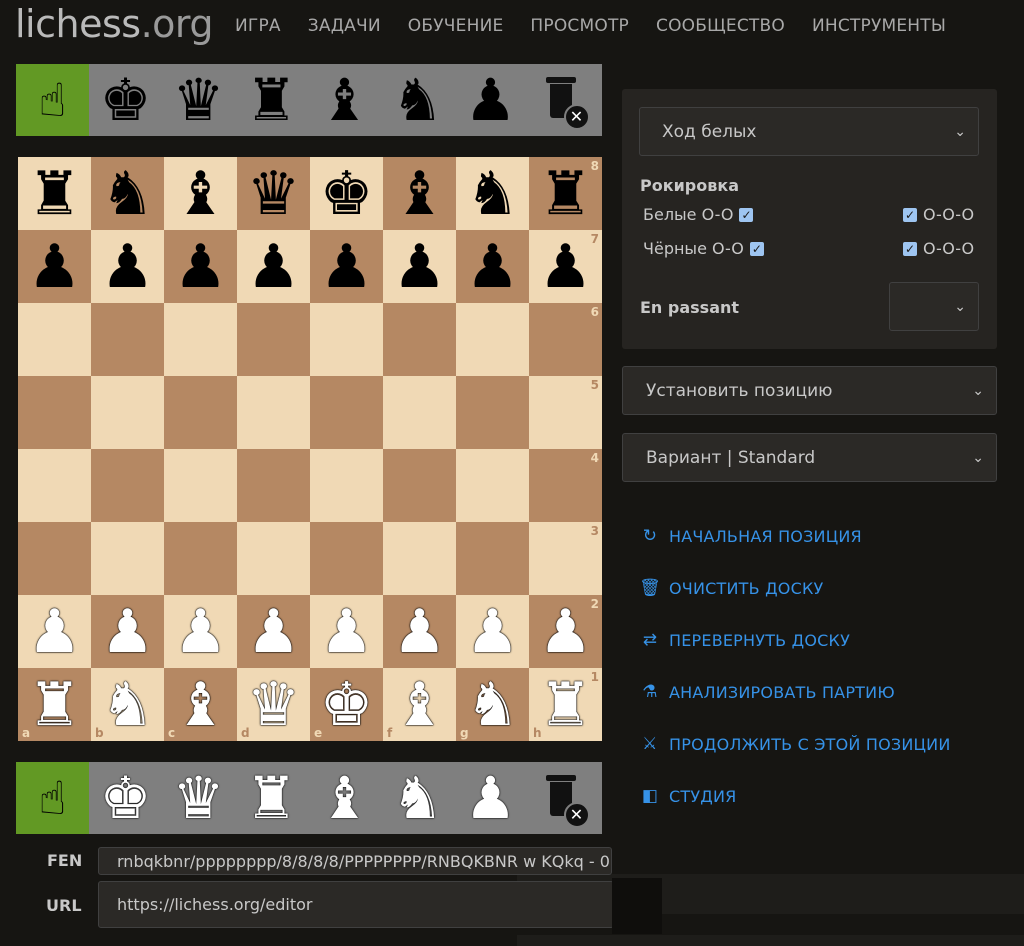 This screenshot has width=1024, height=946. I want to click on square-e5, so click(346, 412).